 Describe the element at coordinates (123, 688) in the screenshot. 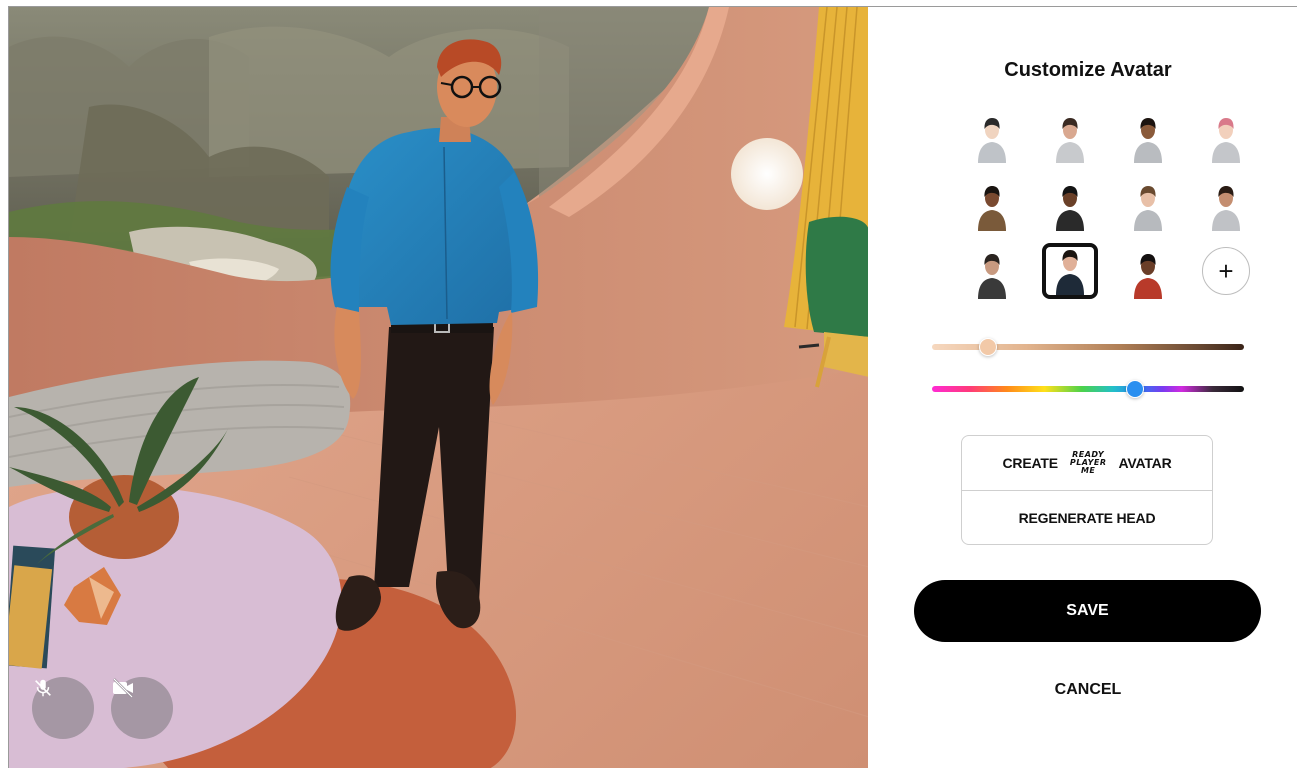

I see `video-off-icon` at that location.